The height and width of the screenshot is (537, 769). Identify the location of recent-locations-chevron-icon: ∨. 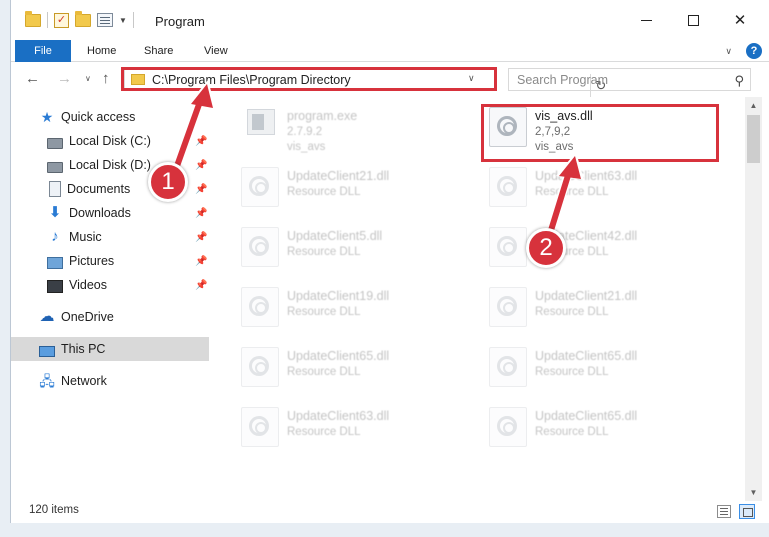
(88, 78).